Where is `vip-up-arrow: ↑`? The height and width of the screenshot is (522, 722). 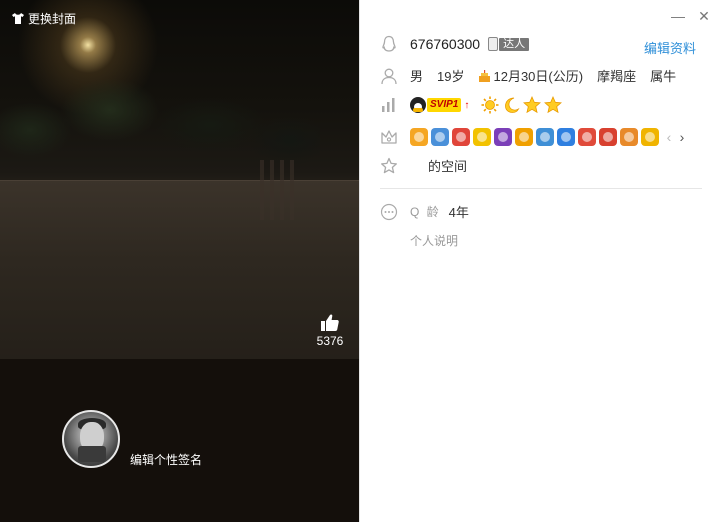
vip-up-arrow: ↑ is located at coordinates (467, 105).